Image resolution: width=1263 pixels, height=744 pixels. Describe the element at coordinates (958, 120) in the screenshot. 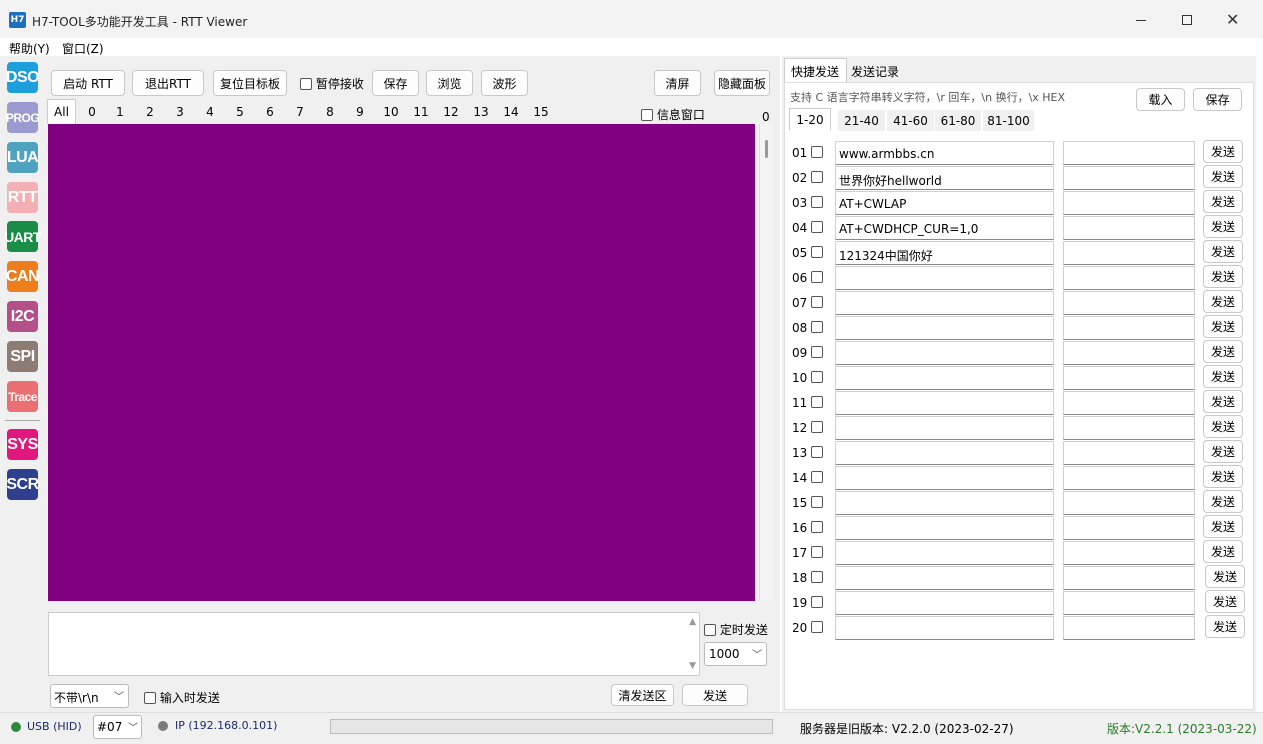

I see `range-tab-61-80: 61-80` at that location.